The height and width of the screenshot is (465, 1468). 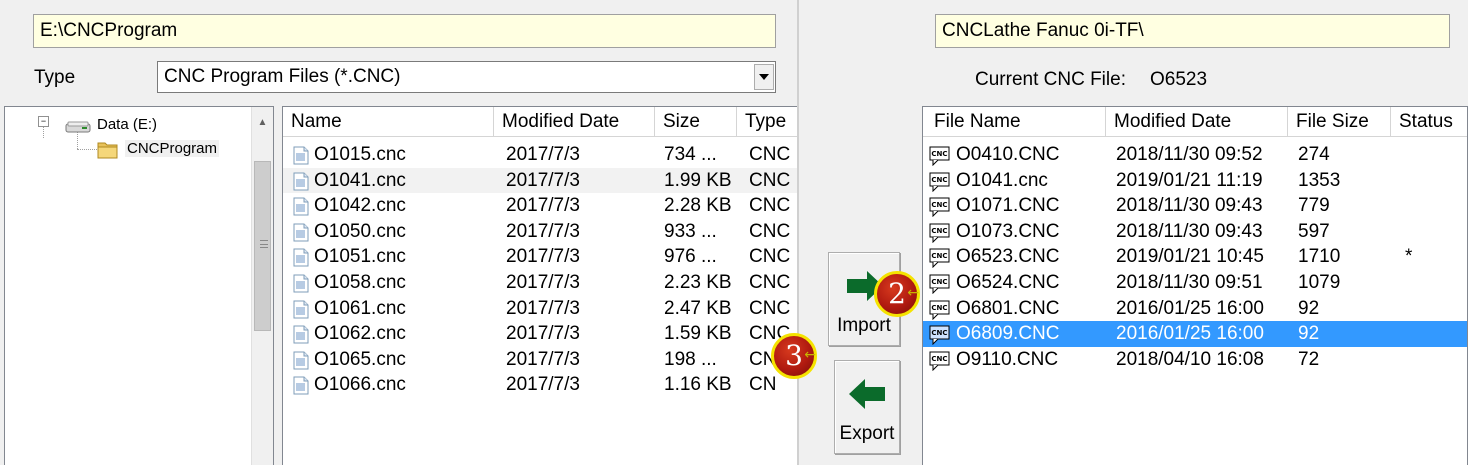 I want to click on table-row: O1041.cnc 2017/7/3 1.99 KB CNC, so click(x=540, y=180).